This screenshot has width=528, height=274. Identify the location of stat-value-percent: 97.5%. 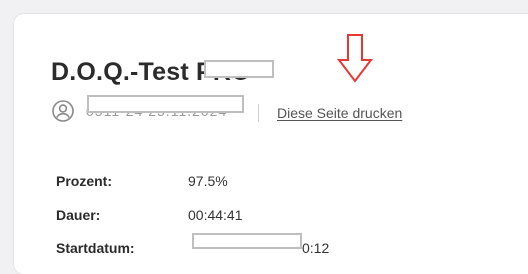
(208, 181).